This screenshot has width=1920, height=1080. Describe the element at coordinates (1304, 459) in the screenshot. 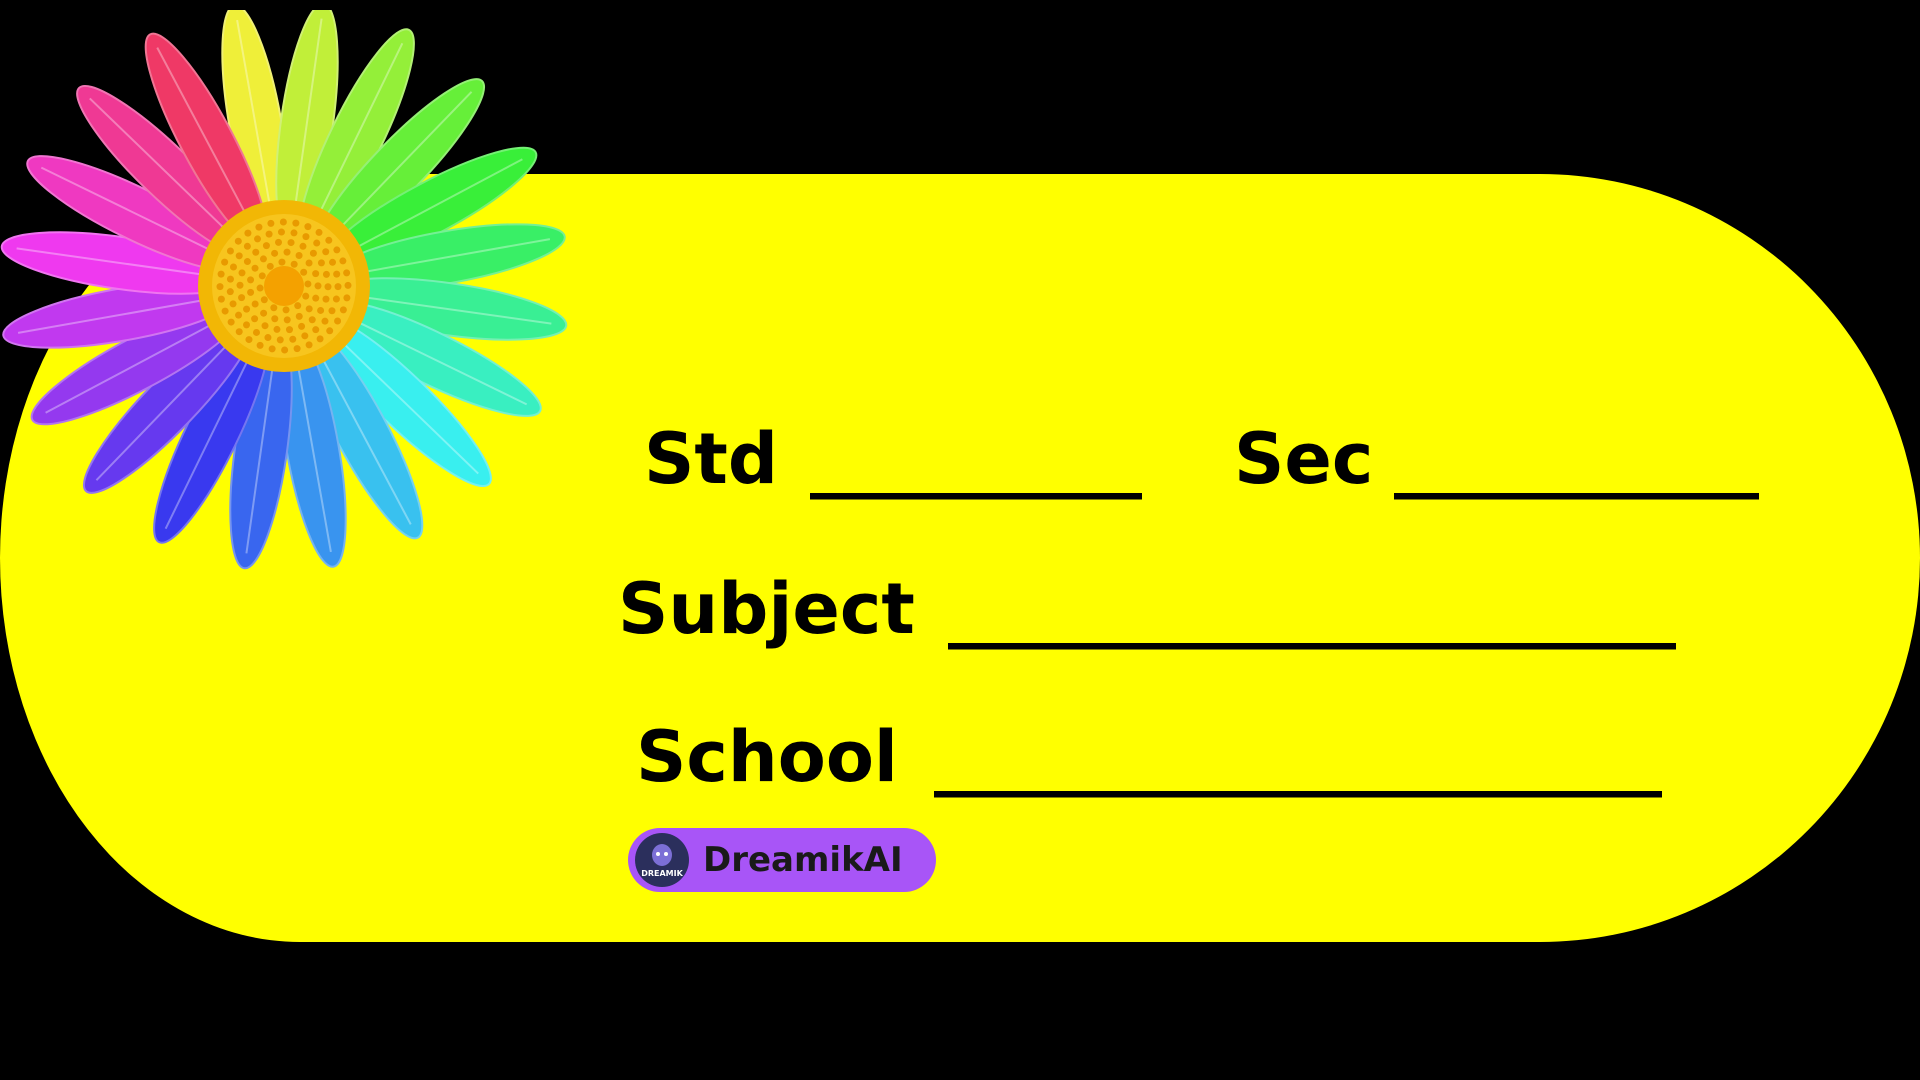

I see `sec-label: Sec` at that location.